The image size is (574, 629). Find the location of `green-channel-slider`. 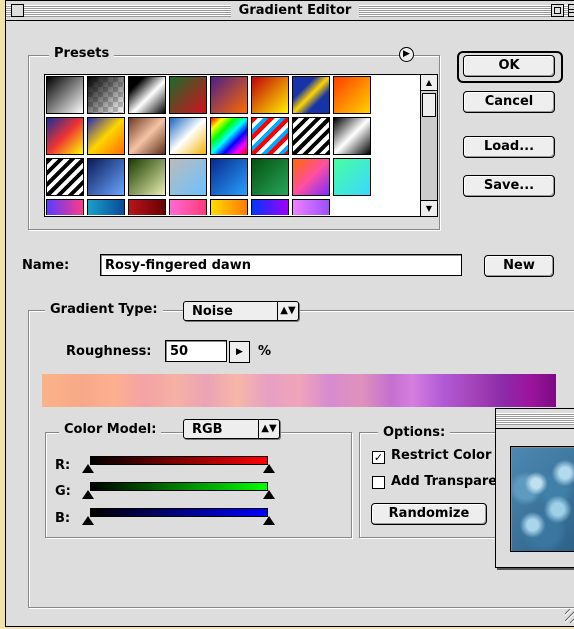

green-channel-slider is located at coordinates (179, 486).